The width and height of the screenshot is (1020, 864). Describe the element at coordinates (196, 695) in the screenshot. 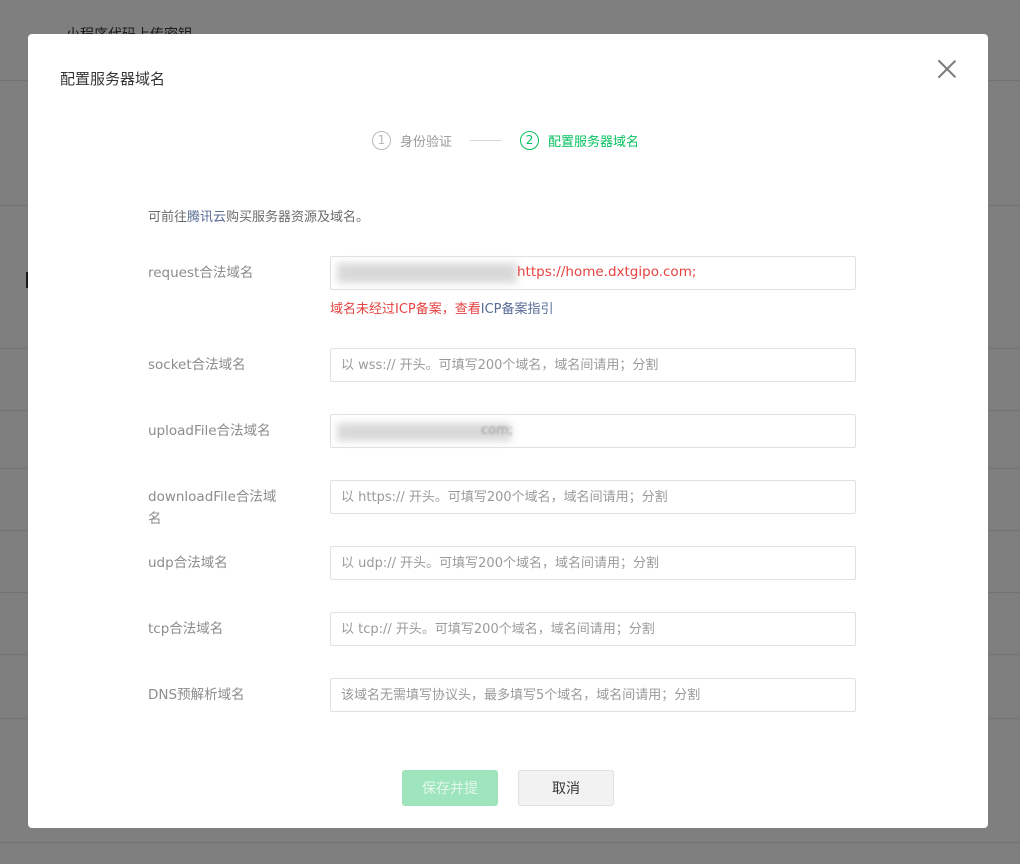

I see `dns-prefetch-domain-label: DNS预解析域名` at that location.